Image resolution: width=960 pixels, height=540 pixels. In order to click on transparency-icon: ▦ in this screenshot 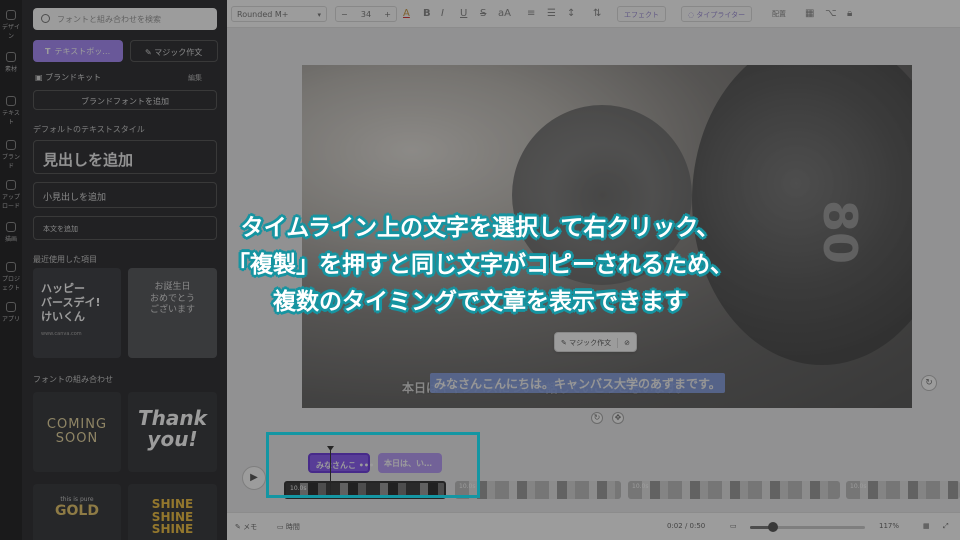, I will do `click(809, 14)`.